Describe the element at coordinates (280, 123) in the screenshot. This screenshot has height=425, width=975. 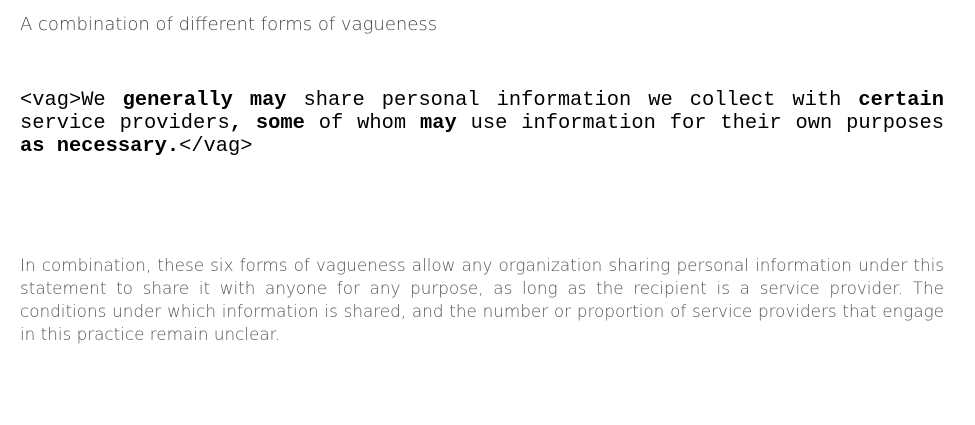
I see `vague-term: some` at that location.